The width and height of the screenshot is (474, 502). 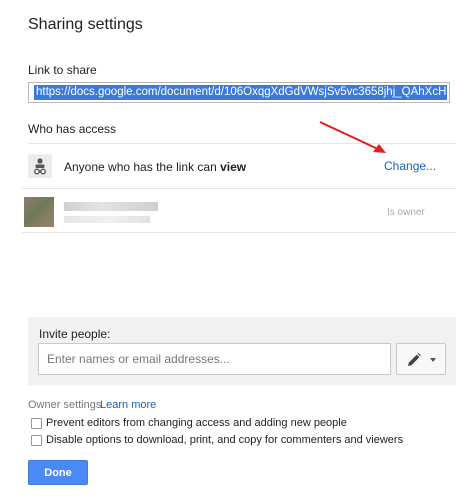 What do you see at coordinates (39, 212) in the screenshot?
I see `avatar` at bounding box center [39, 212].